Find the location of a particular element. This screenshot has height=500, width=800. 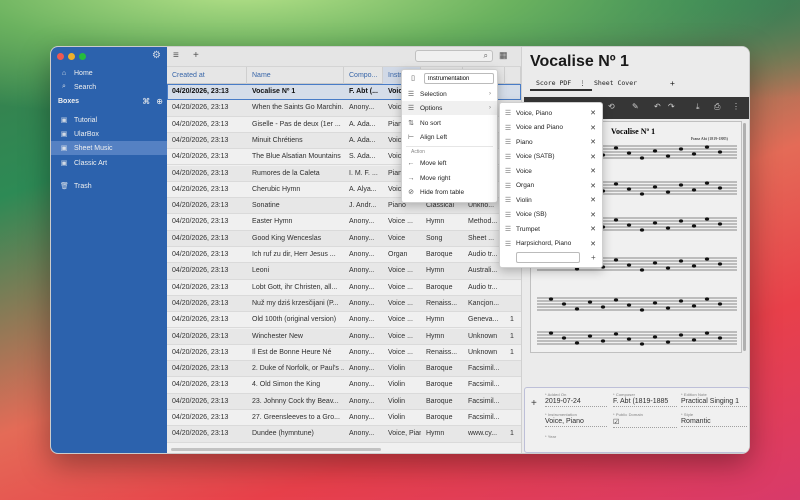

sidebar-item-classic-art: ▣ Classic Art is located at coordinates (109, 163).